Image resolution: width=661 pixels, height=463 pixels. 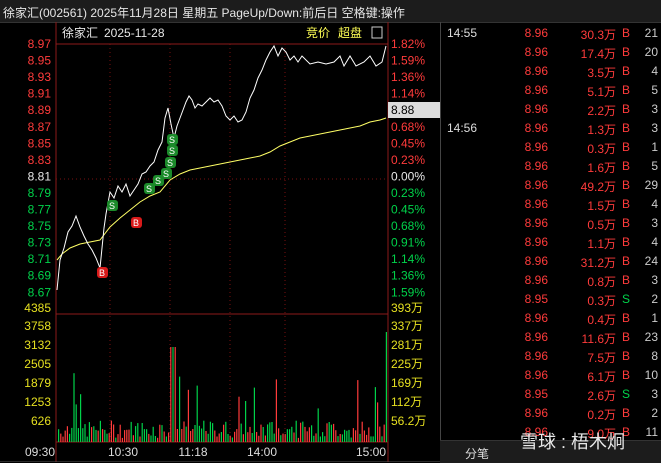 I want to click on tick-row: 8.96 0.2万 B 2, so click(x=551, y=413).